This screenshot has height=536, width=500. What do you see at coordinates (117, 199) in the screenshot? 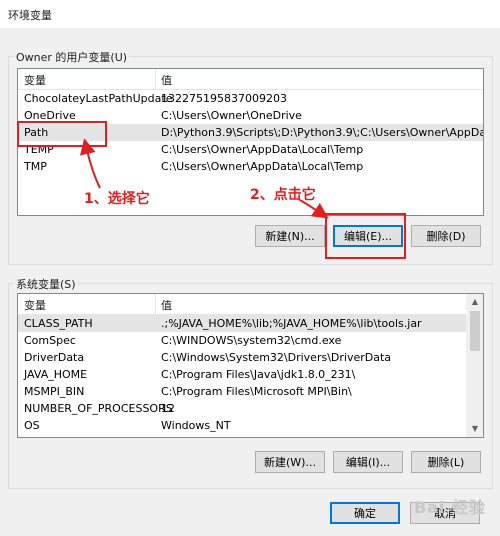
I see `annotation-step1: 1、选择它` at bounding box center [117, 199].